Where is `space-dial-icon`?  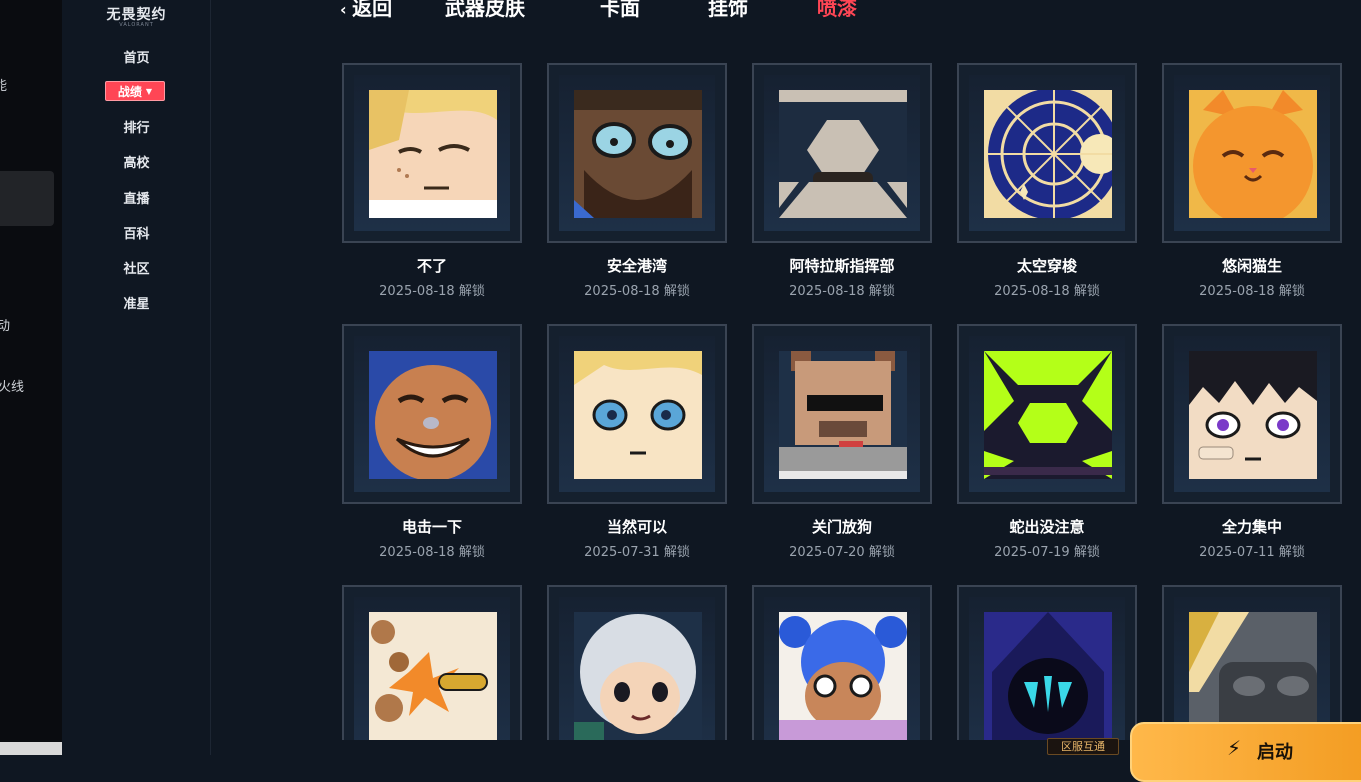
space-dial-icon is located at coordinates (1048, 154).